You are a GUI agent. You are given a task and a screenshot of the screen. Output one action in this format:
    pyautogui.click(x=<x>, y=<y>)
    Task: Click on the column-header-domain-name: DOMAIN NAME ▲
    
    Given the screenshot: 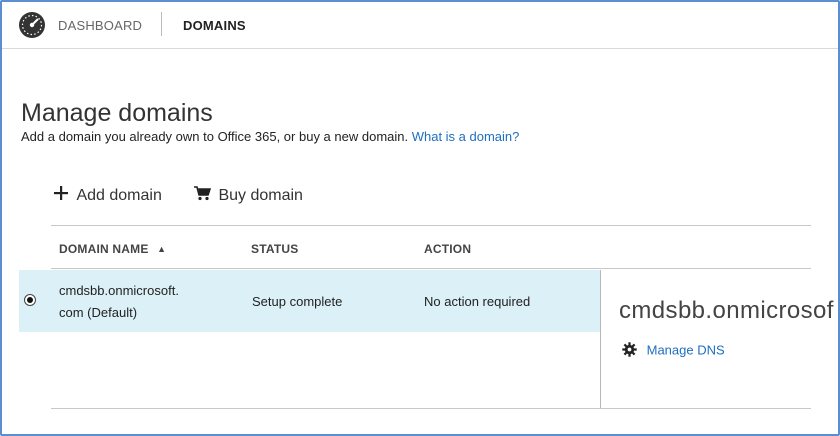 What is the action you would take?
    pyautogui.click(x=112, y=249)
    